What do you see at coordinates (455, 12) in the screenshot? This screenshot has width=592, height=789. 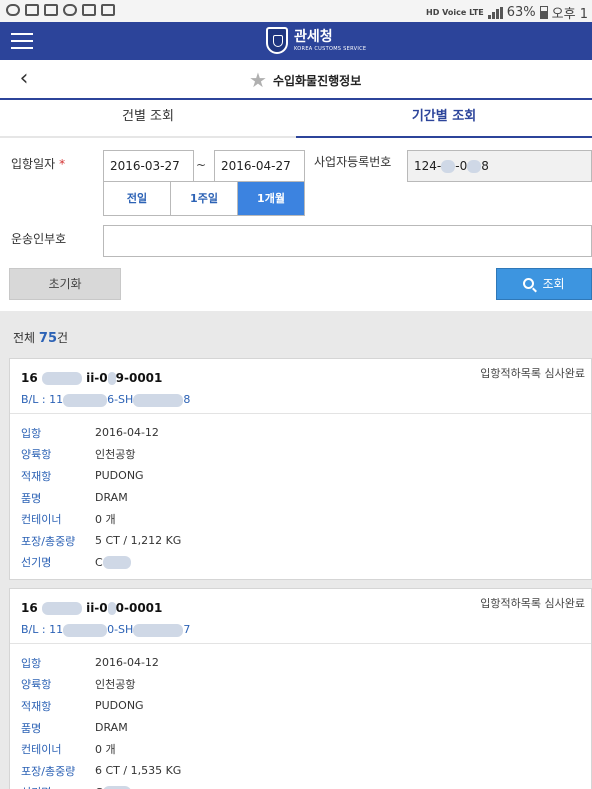 I see `network-indicator: HD Voice LTE` at bounding box center [455, 12].